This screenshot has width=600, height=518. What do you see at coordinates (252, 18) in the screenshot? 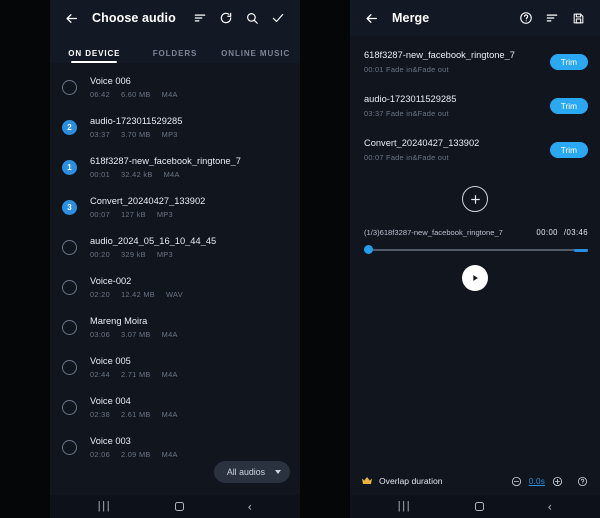
I see `search-icon` at bounding box center [252, 18].